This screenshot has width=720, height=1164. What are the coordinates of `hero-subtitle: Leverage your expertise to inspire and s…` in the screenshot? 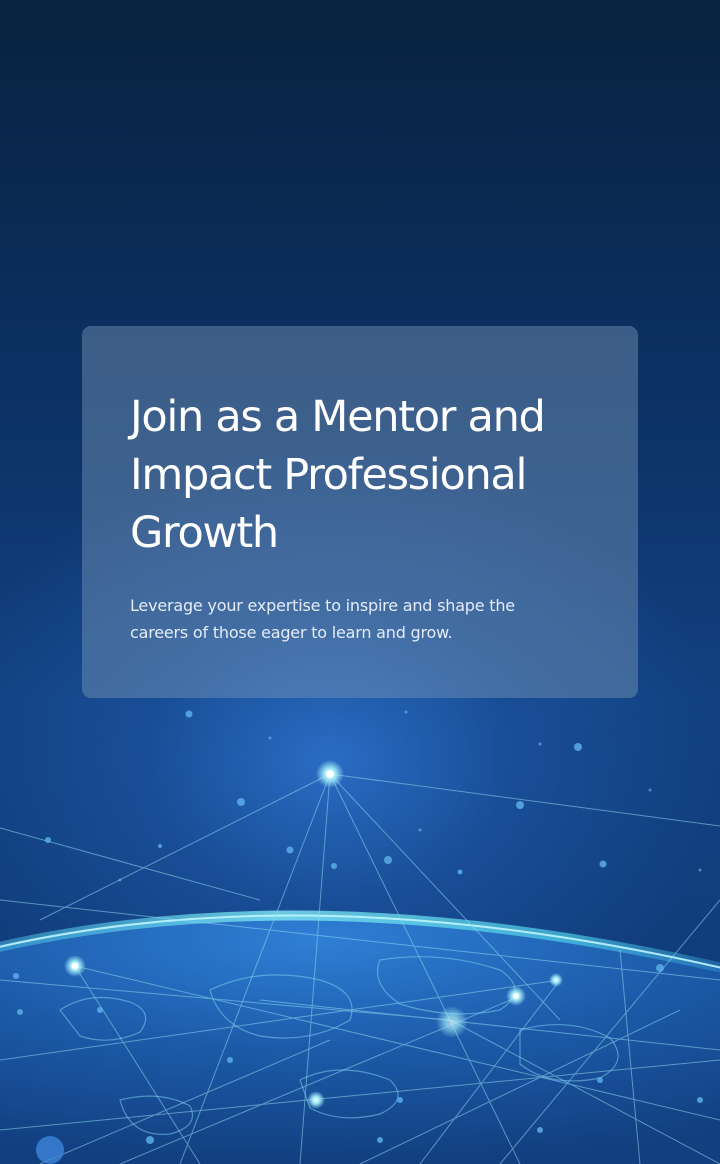 It's located at (322, 619).